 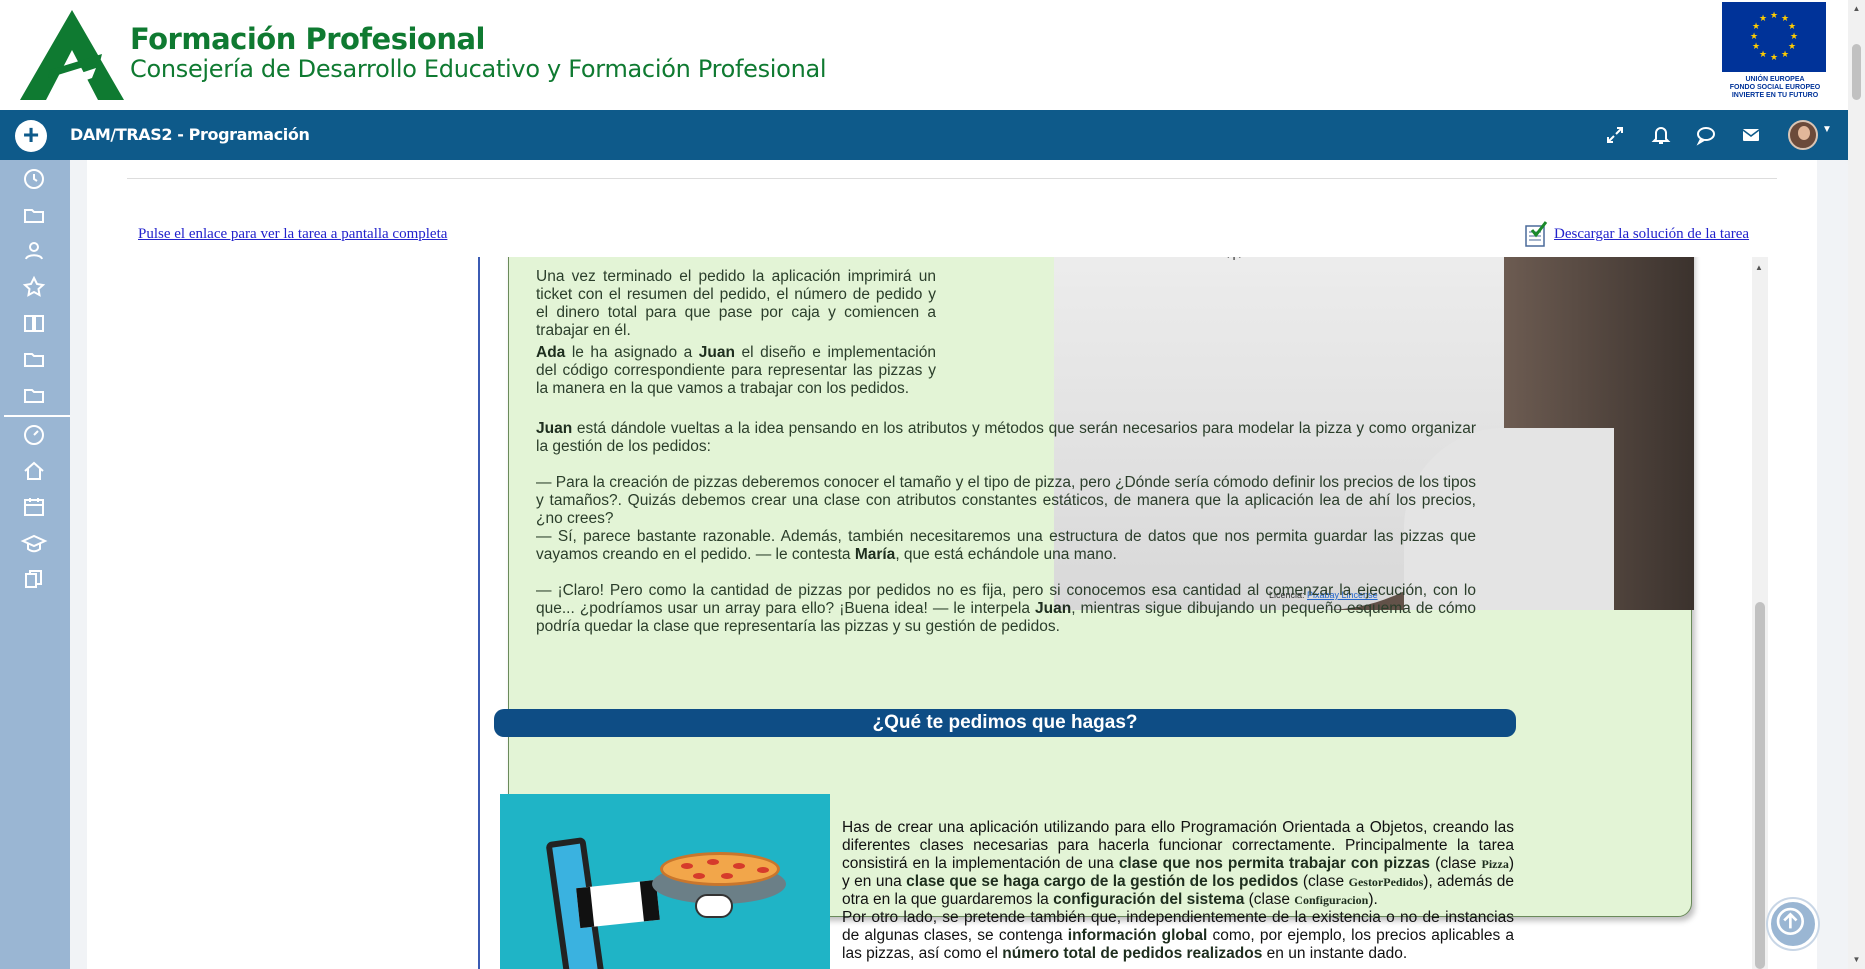 What do you see at coordinates (34, 471) in the screenshot?
I see `home-icon` at bounding box center [34, 471].